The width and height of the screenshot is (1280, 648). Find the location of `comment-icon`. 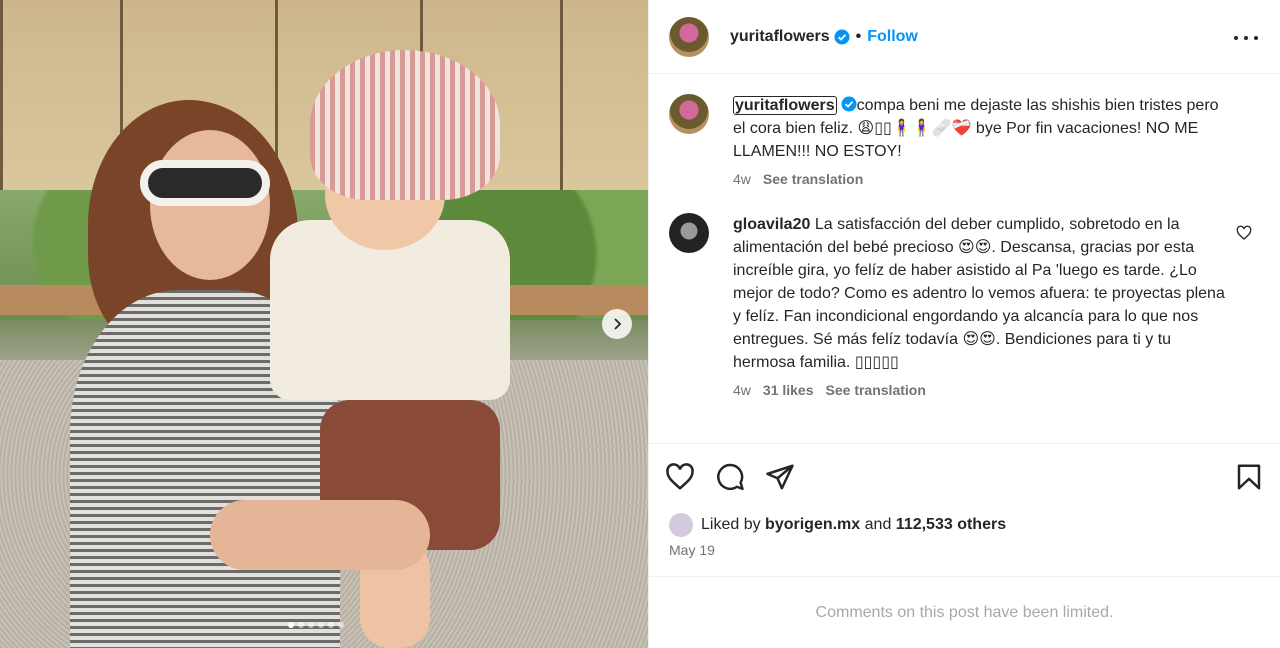

comment-icon is located at coordinates (730, 477).